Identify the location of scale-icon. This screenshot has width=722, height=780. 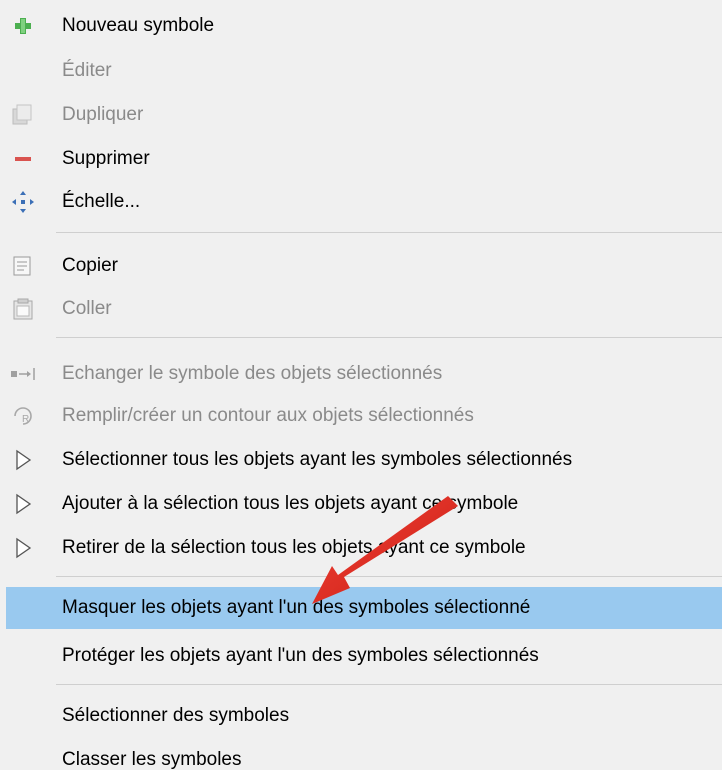
(23, 202).